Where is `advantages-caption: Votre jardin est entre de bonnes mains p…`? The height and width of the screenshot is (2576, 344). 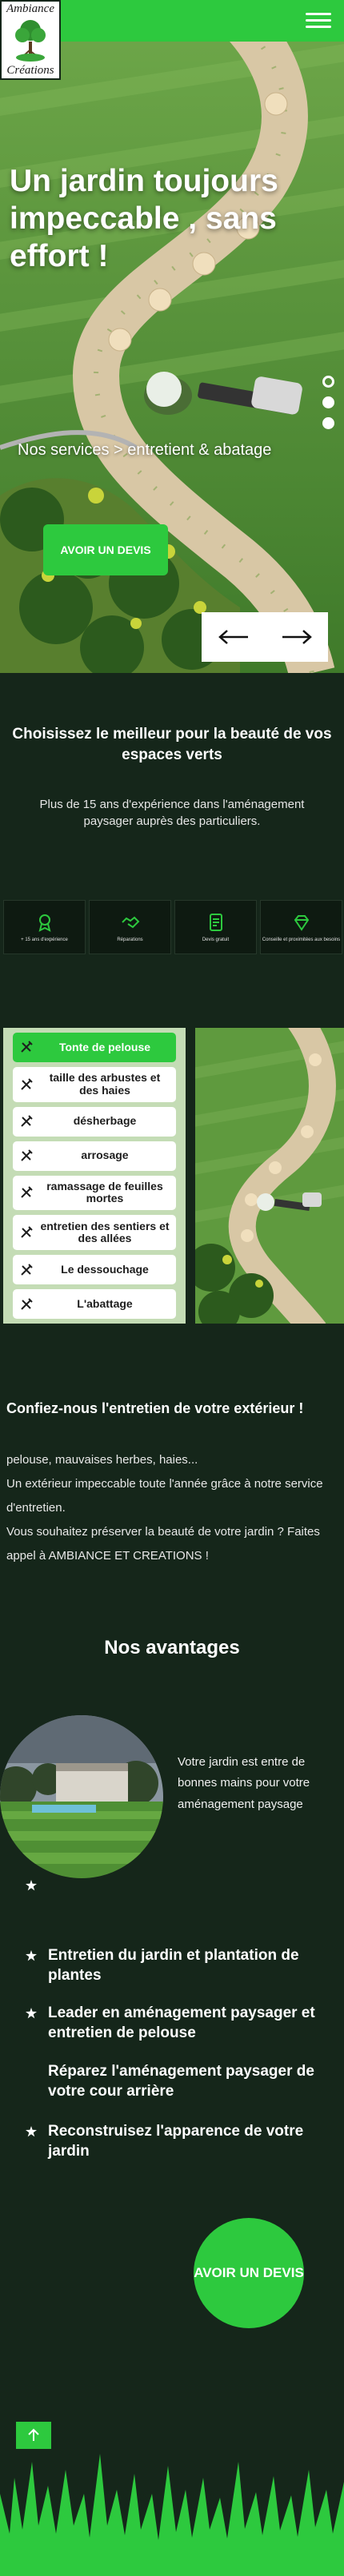 advantages-caption: Votre jardin est entre de bonnes mains p… is located at coordinates (244, 1783).